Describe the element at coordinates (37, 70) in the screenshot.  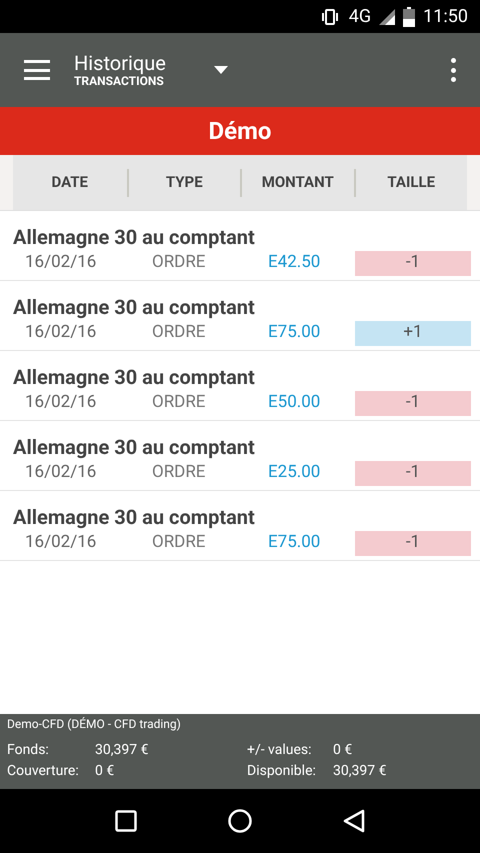
I see `menu-button` at that location.